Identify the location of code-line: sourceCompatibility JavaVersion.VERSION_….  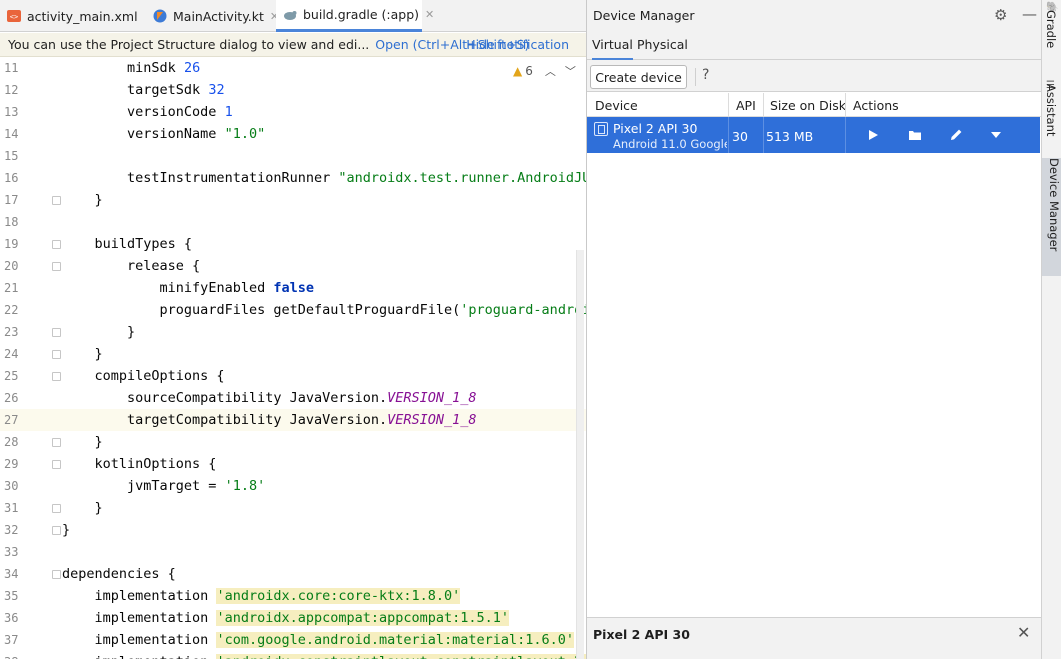
(269, 398).